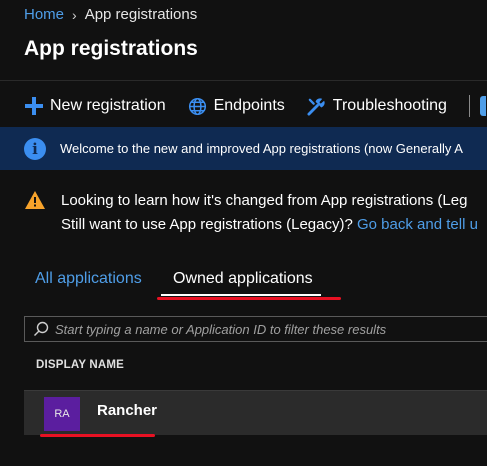 The image size is (487, 466). Describe the element at coordinates (108, 105) in the screenshot. I see `new-registration-label: New registration` at that location.